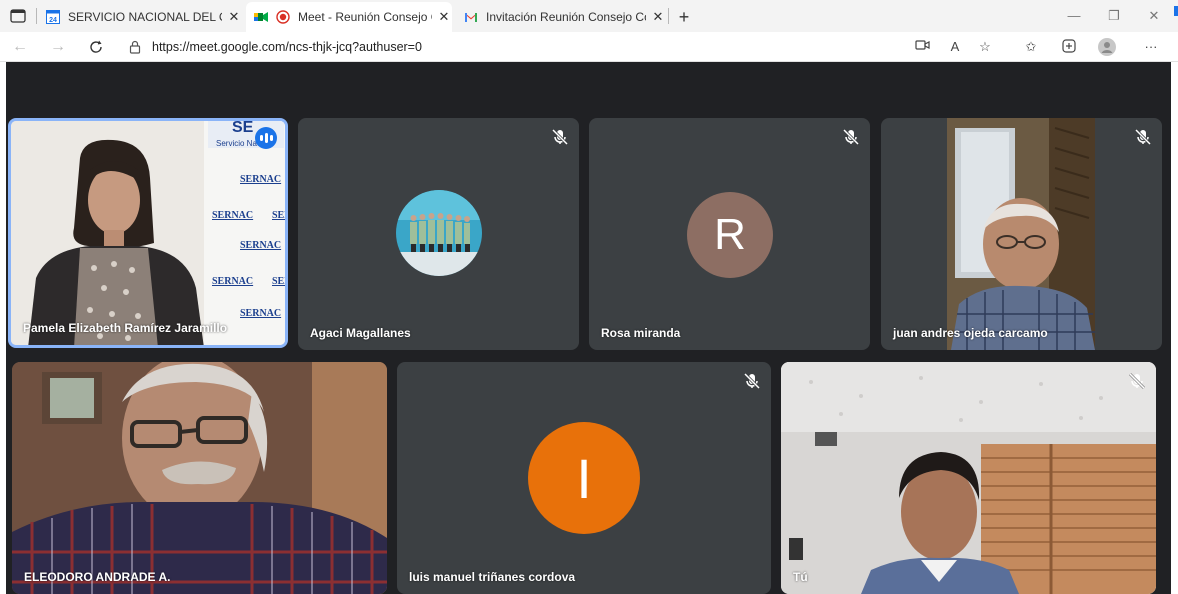 The image size is (1178, 594). Describe the element at coordinates (58, 47) in the screenshot. I see `forward-icon: →` at that location.